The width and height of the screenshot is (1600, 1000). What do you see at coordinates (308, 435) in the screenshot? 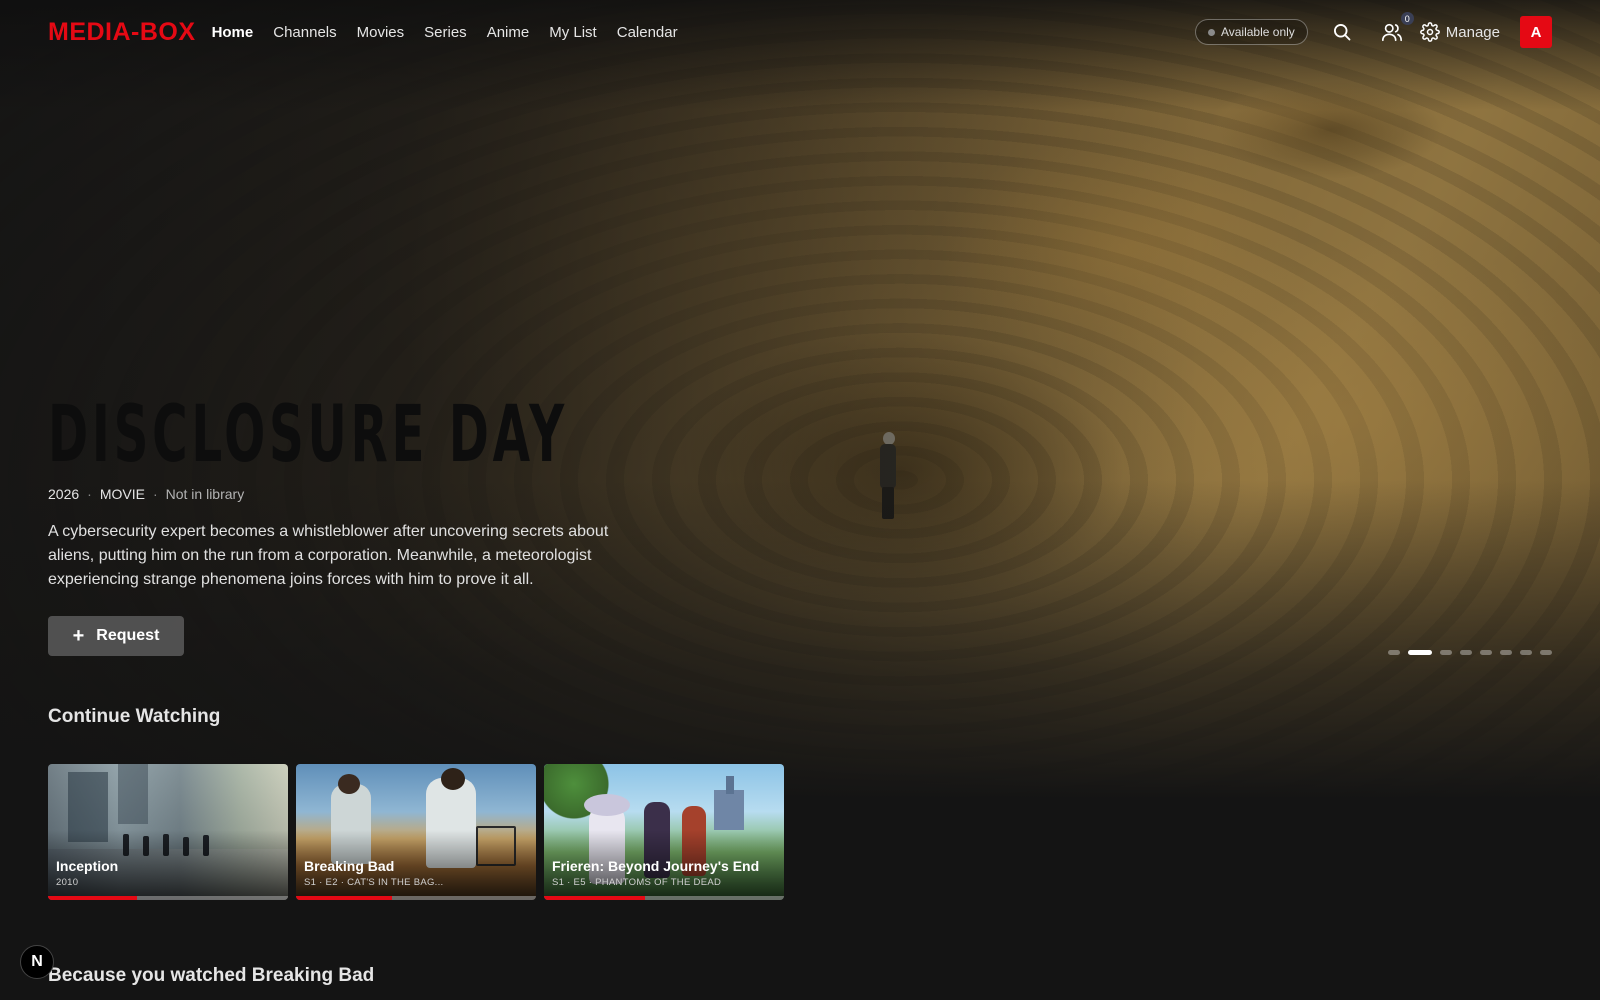
I see `hero-title: DISCLOSURE DAY` at bounding box center [308, 435].